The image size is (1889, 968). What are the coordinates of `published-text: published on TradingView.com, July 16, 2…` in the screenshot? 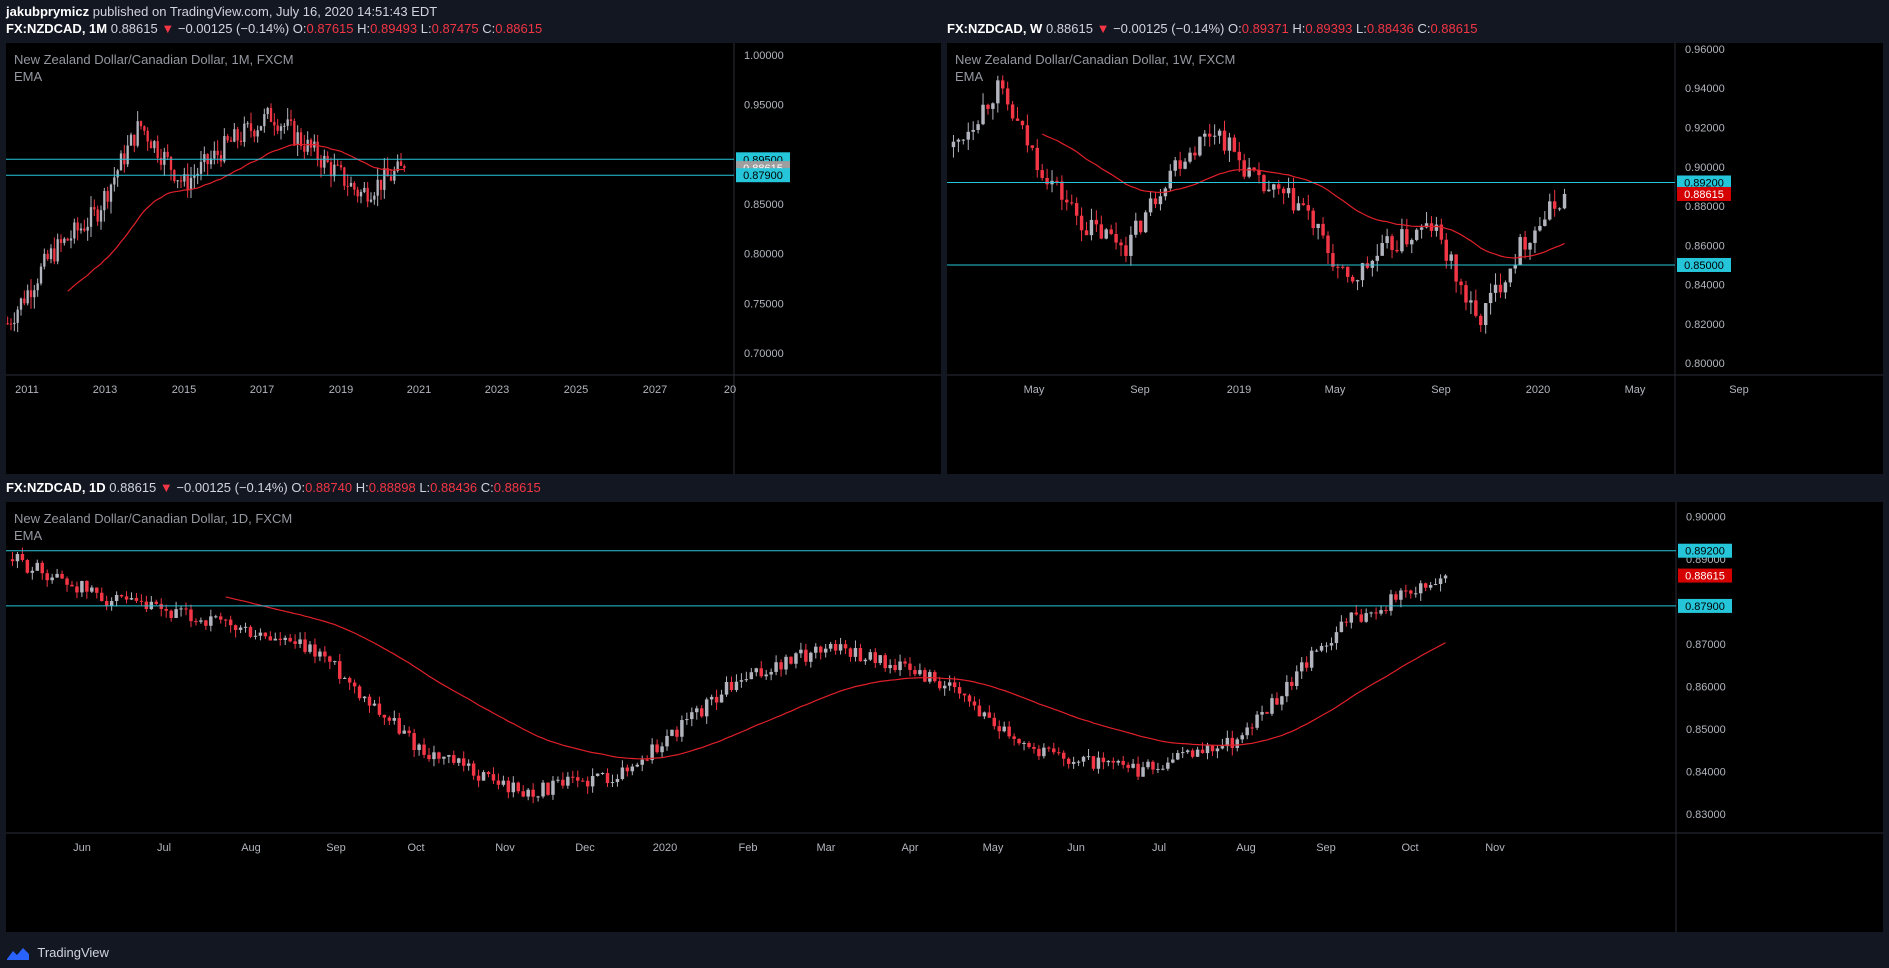 It's located at (265, 11).